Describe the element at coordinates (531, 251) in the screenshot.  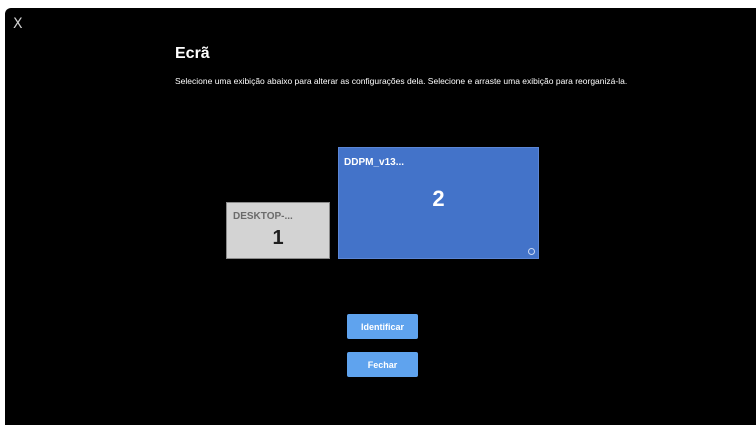
I see `gear-icon` at that location.